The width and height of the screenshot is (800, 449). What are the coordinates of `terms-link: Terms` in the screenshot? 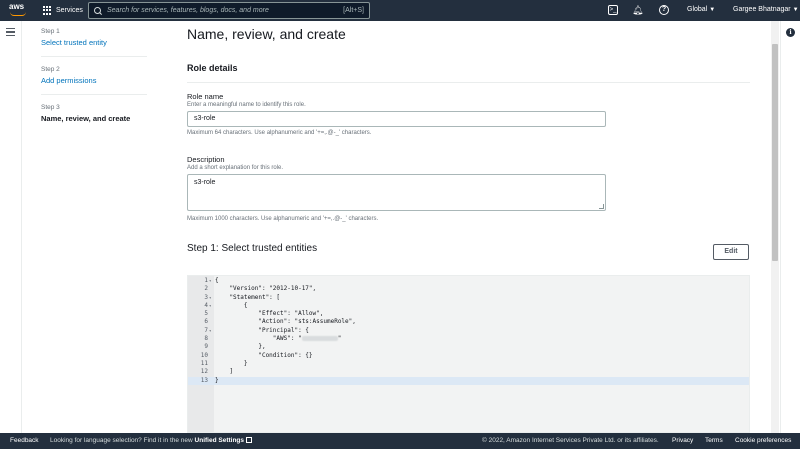 It's located at (714, 440).